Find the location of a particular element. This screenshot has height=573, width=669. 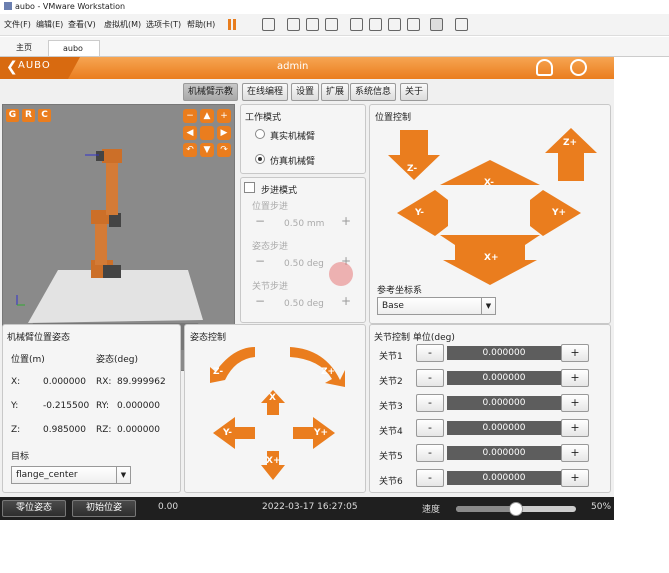

joint-1-plus-button: + is located at coordinates (575, 353).